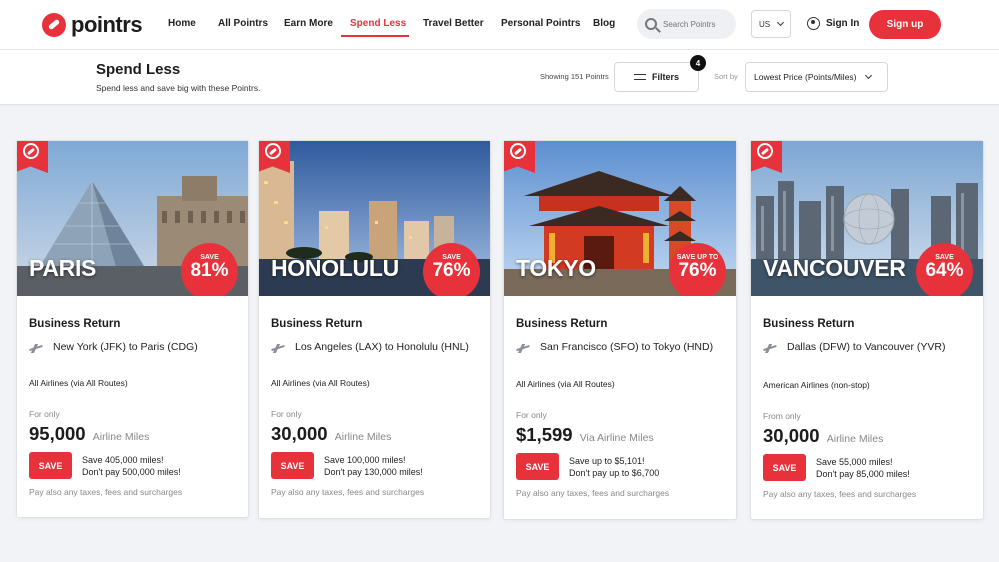 Image resolution: width=999 pixels, height=562 pixels. What do you see at coordinates (905, 24) in the screenshot?
I see `sign-up-button: Sign up` at bounding box center [905, 24].